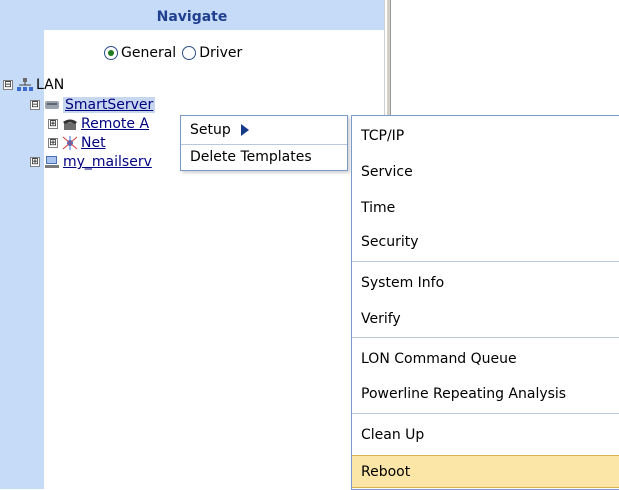  Describe the element at coordinates (485, 136) in the screenshot. I see `submenu-item-tcpip: TCP/IP` at that location.